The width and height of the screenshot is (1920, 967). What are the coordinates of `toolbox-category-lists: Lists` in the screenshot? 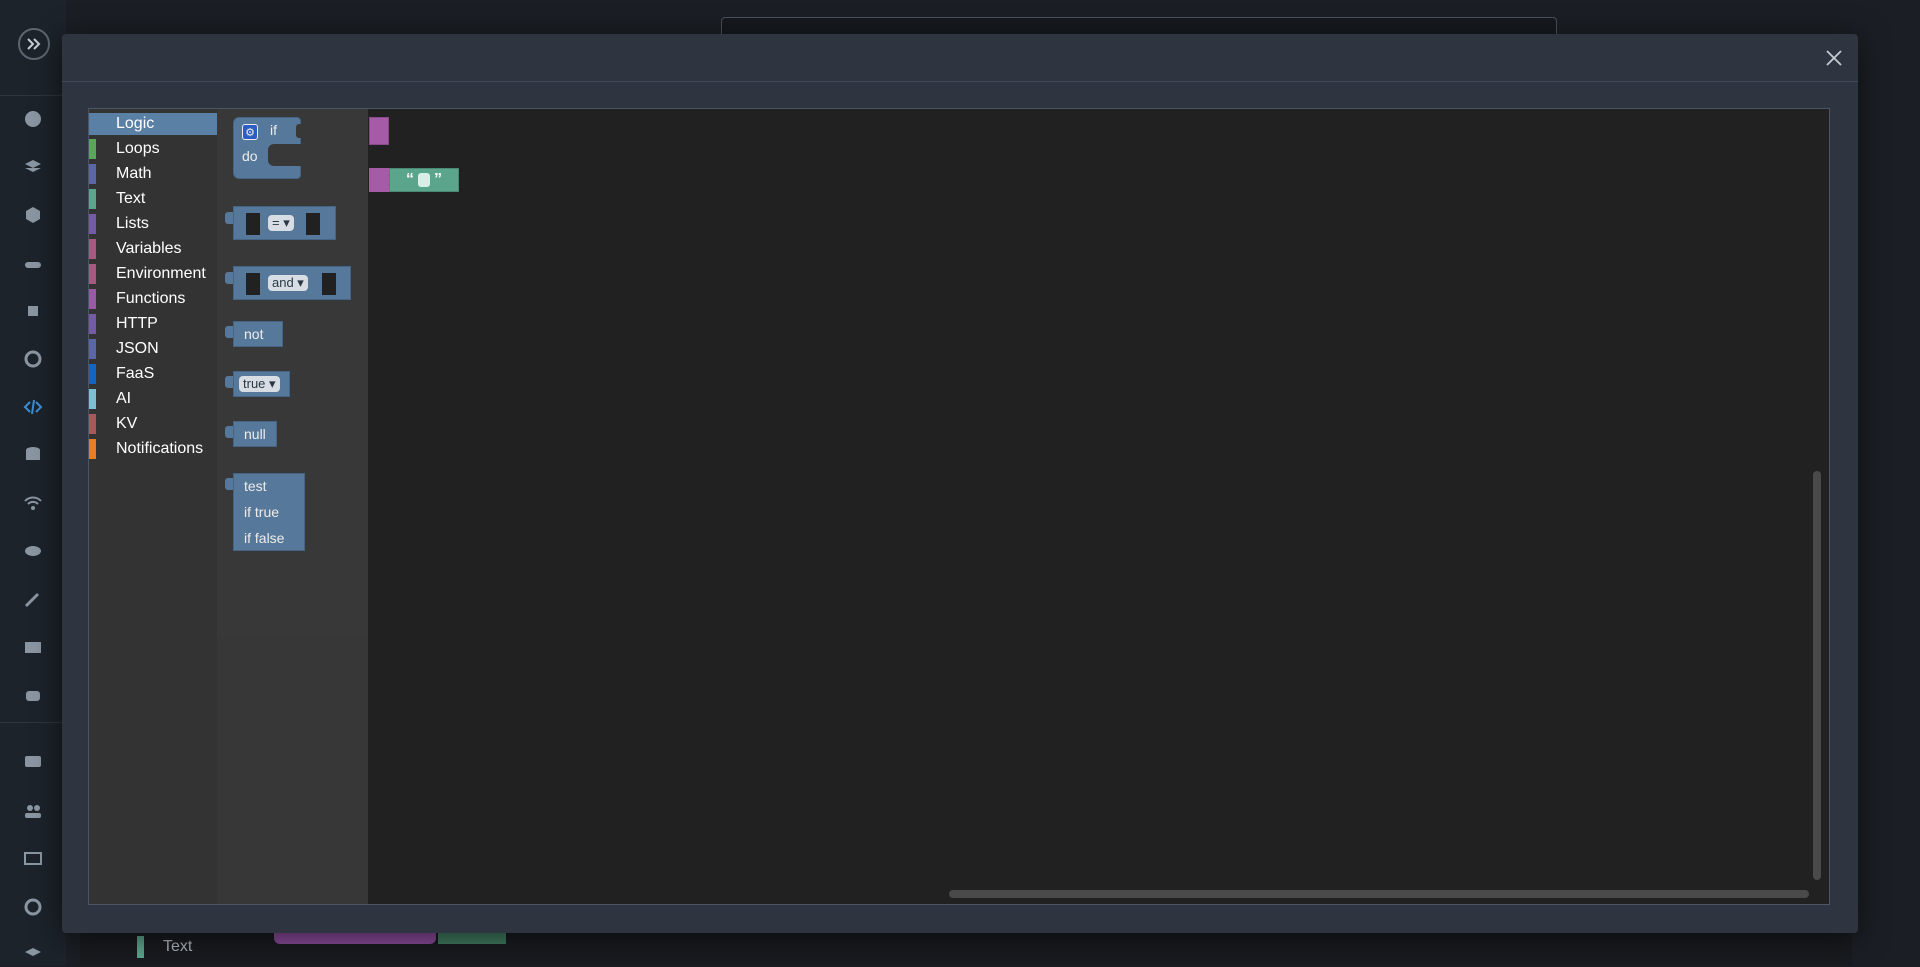 It's located at (153, 224).